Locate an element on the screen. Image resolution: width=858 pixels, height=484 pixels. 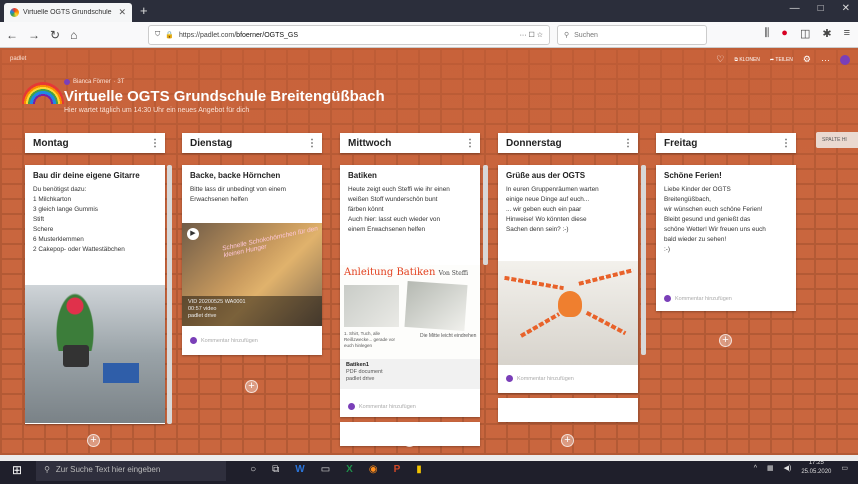
file-type: PDF document is located at coordinates (364, 372).